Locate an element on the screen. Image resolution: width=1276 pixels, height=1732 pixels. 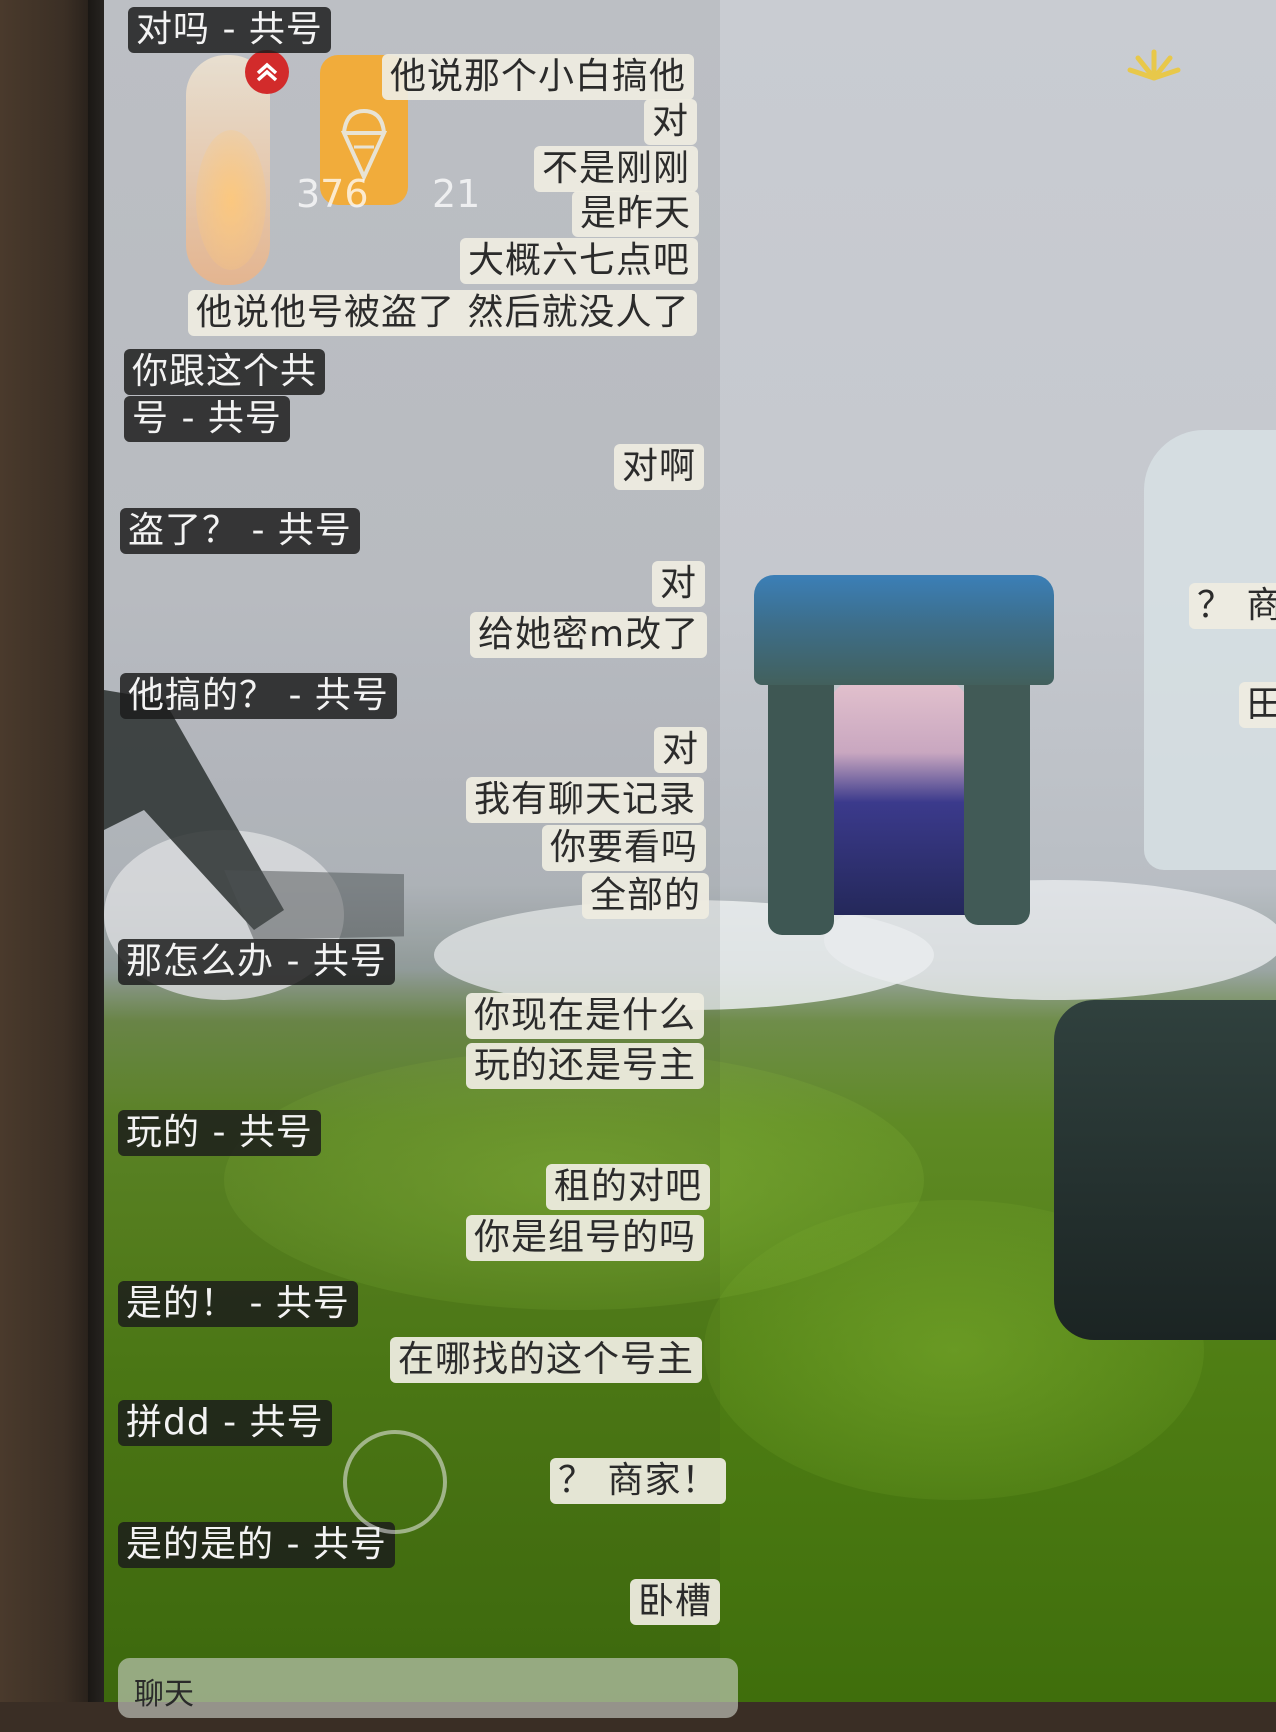
gate-pillar-right is located at coordinates (997, 795).